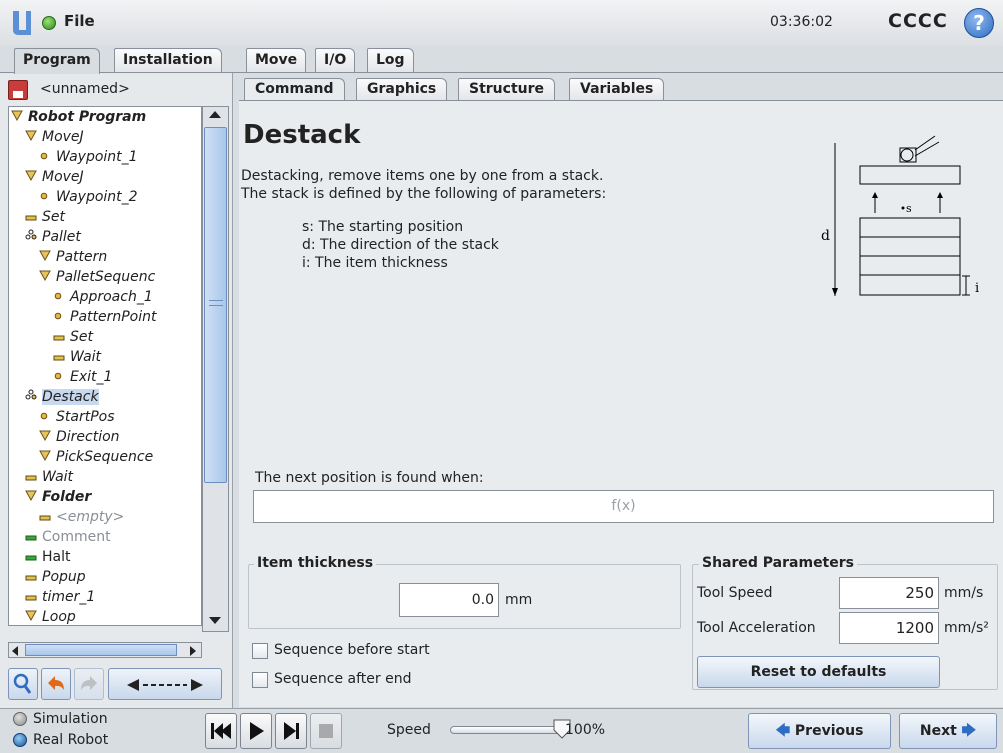 This screenshot has height=753, width=1003. What do you see at coordinates (113, 317) in the screenshot?
I see `tree-item-label: PatternPoint` at bounding box center [113, 317].